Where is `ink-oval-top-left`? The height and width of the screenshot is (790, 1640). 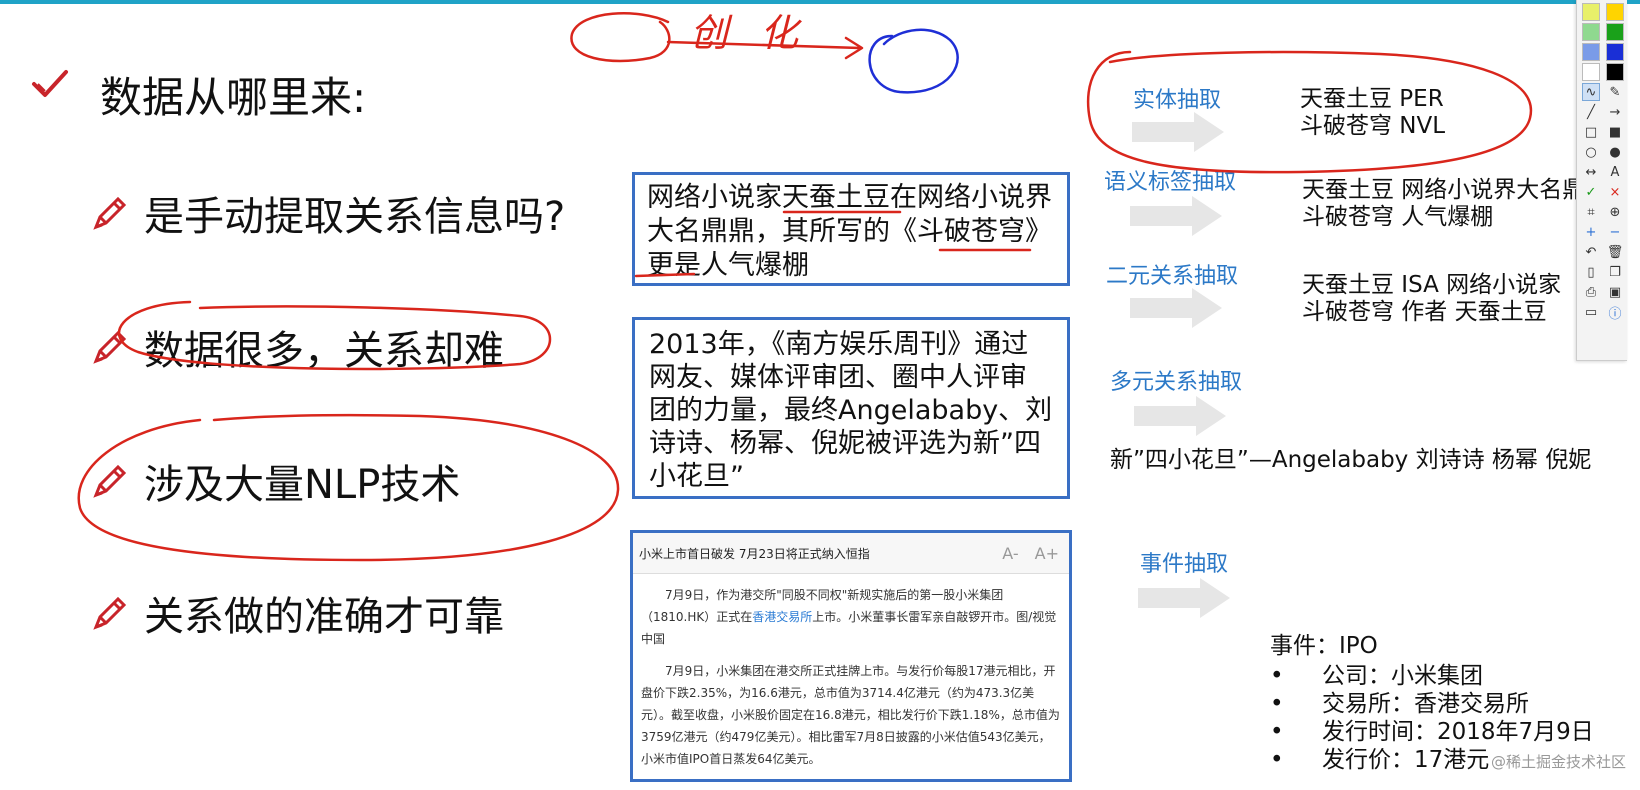
ink-oval-top-left is located at coordinates (620, 37).